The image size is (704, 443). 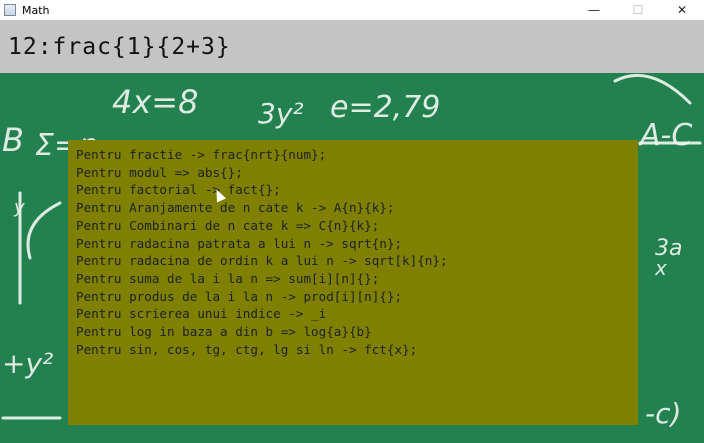 I want to click on help-line: Pentru Combinari de n cate k => C{n}{k};, so click(x=228, y=225).